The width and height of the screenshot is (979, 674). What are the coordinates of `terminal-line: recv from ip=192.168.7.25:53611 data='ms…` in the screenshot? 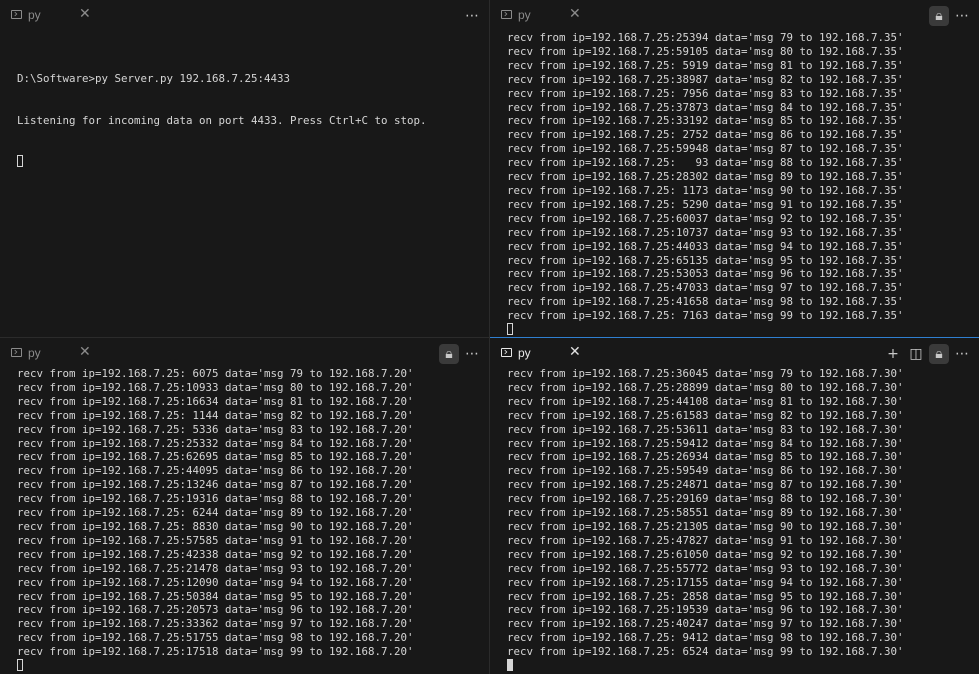 It's located at (705, 429).